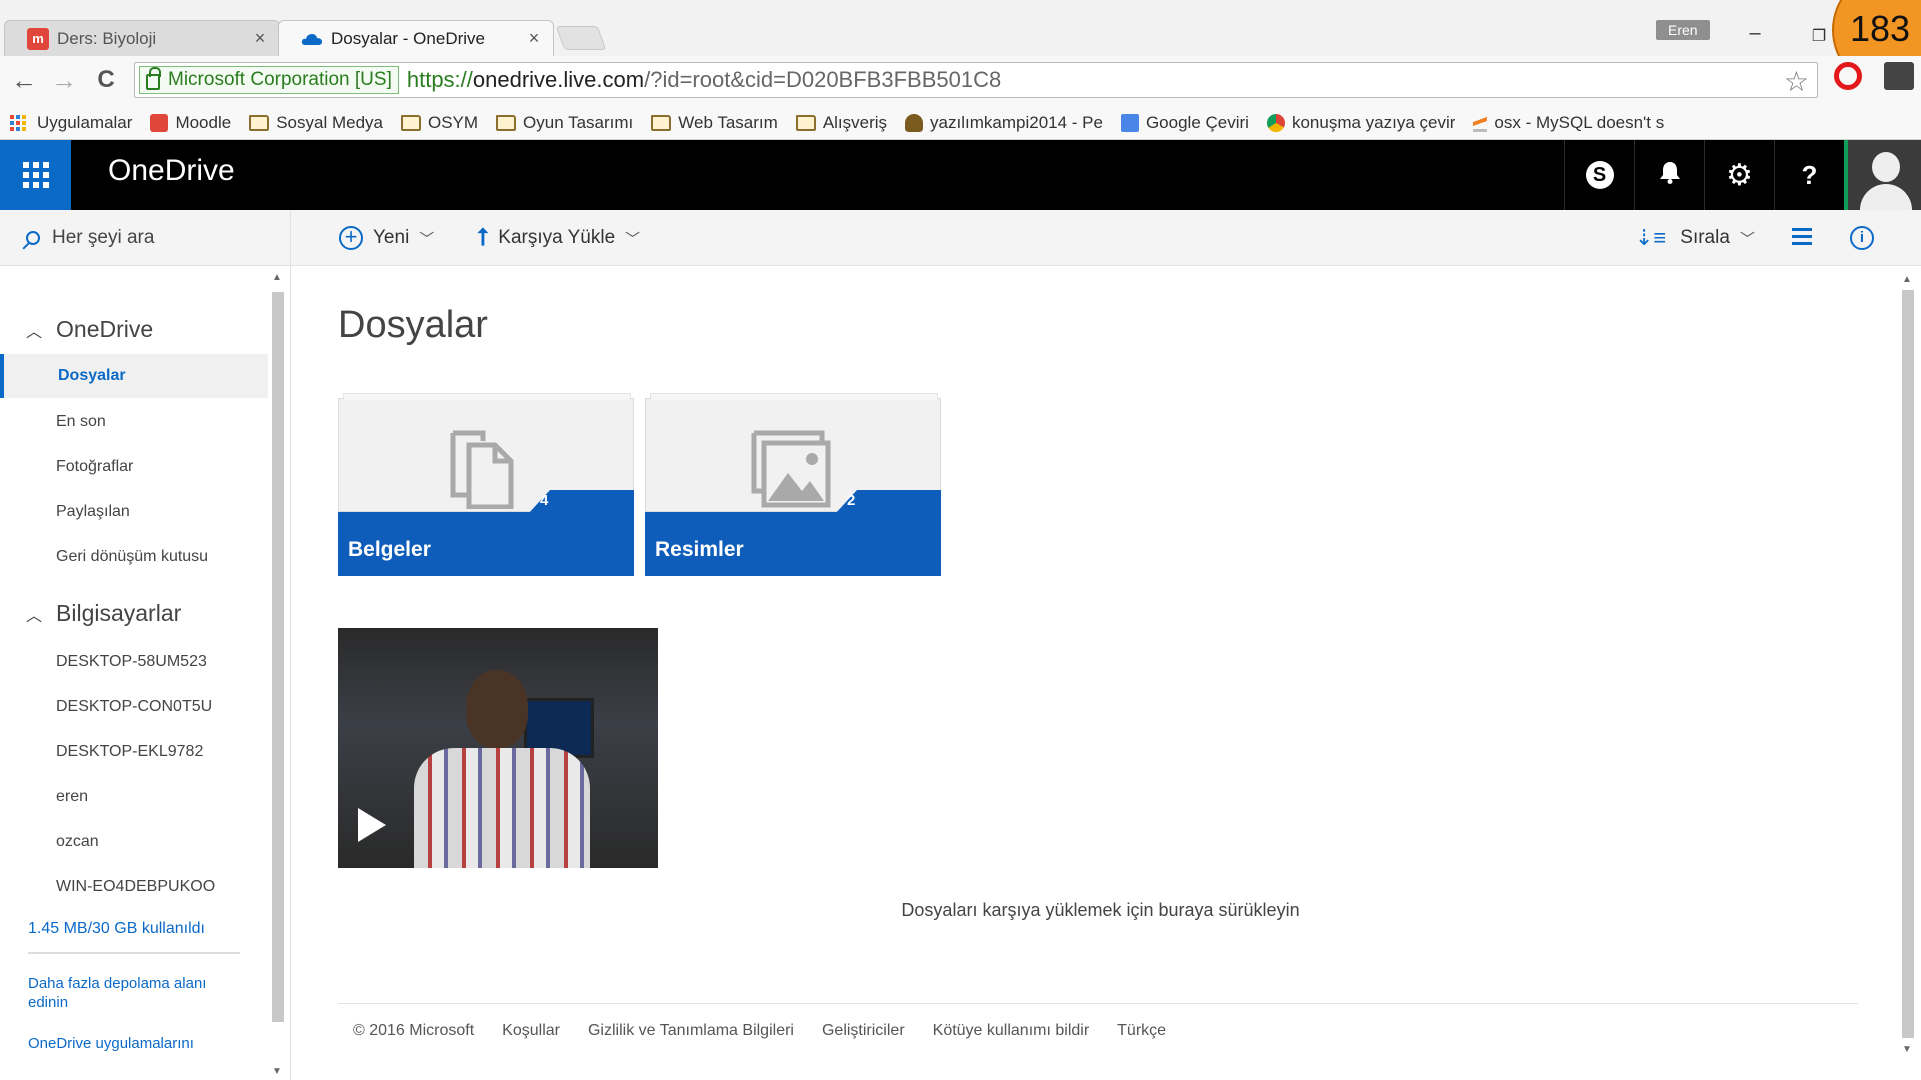  I want to click on bookmark-star-icon: ☆, so click(1796, 81).